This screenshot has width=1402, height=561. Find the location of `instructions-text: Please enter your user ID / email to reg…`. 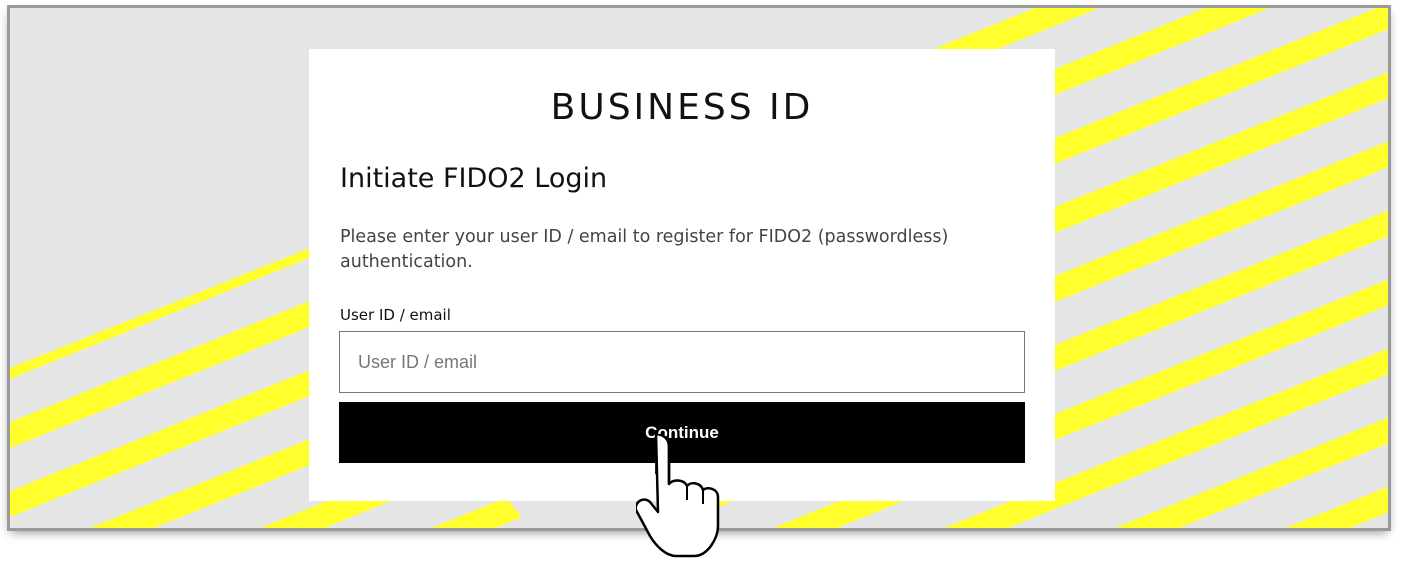

instructions-text: Please enter your user ID / email to reg… is located at coordinates (644, 249).